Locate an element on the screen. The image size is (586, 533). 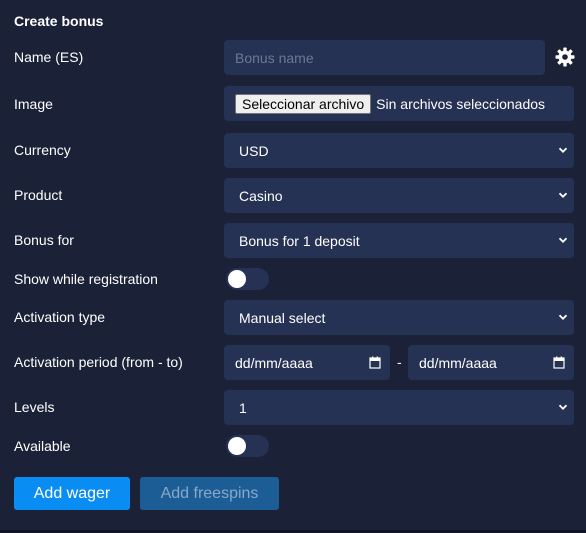
product-label: Product is located at coordinates (38, 195).